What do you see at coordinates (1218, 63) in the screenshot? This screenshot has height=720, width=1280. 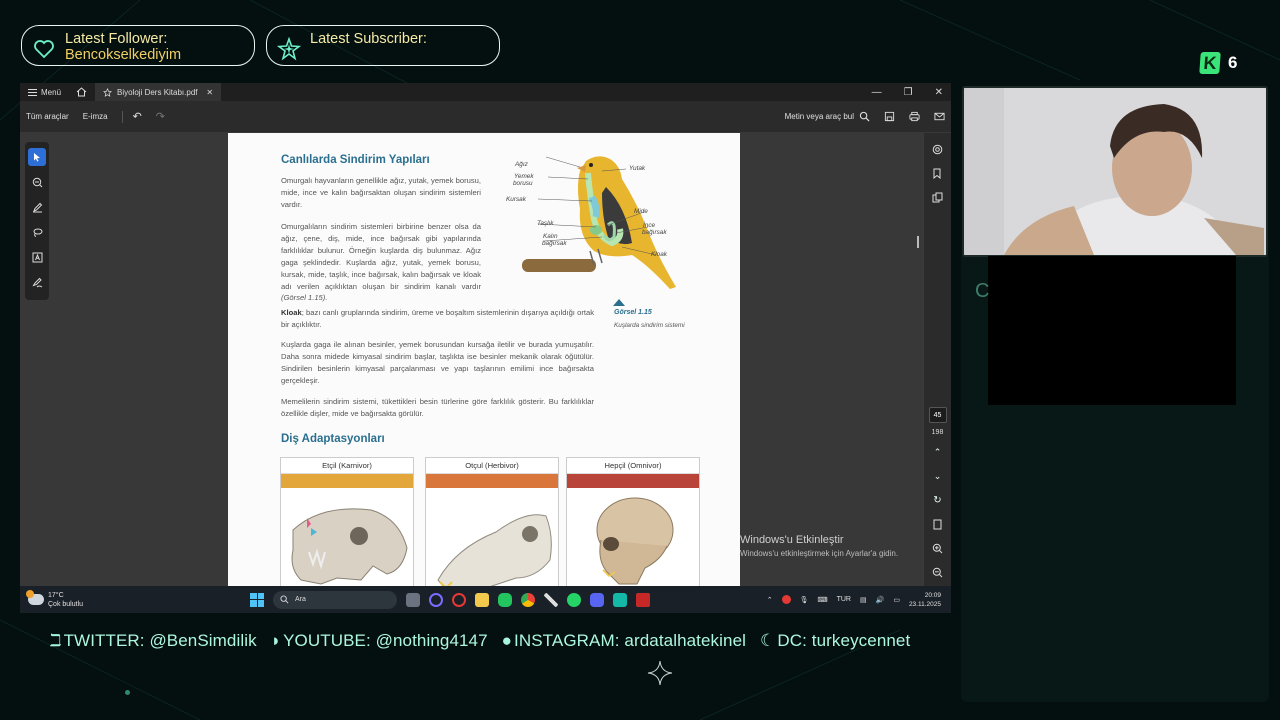 I see `kick-viewer-badge: K 6` at bounding box center [1218, 63].